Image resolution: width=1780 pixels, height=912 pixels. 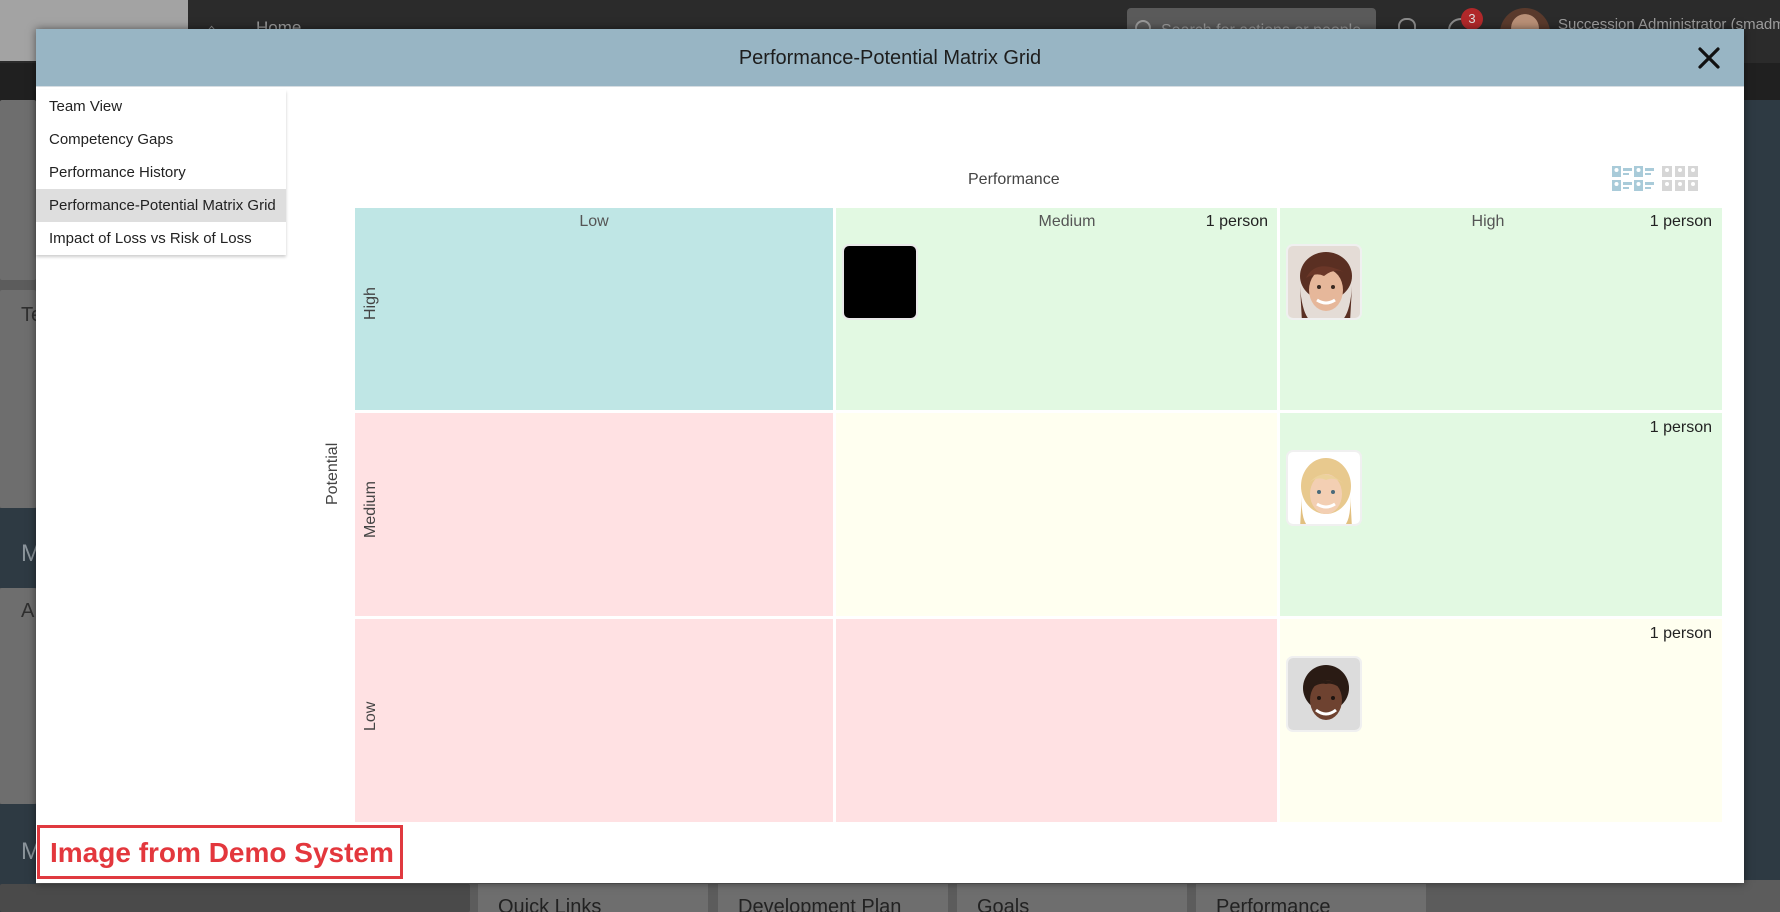 What do you see at coordinates (594, 309) in the screenshot?
I see `matrix-cell-high-potential-low-performance` at bounding box center [594, 309].